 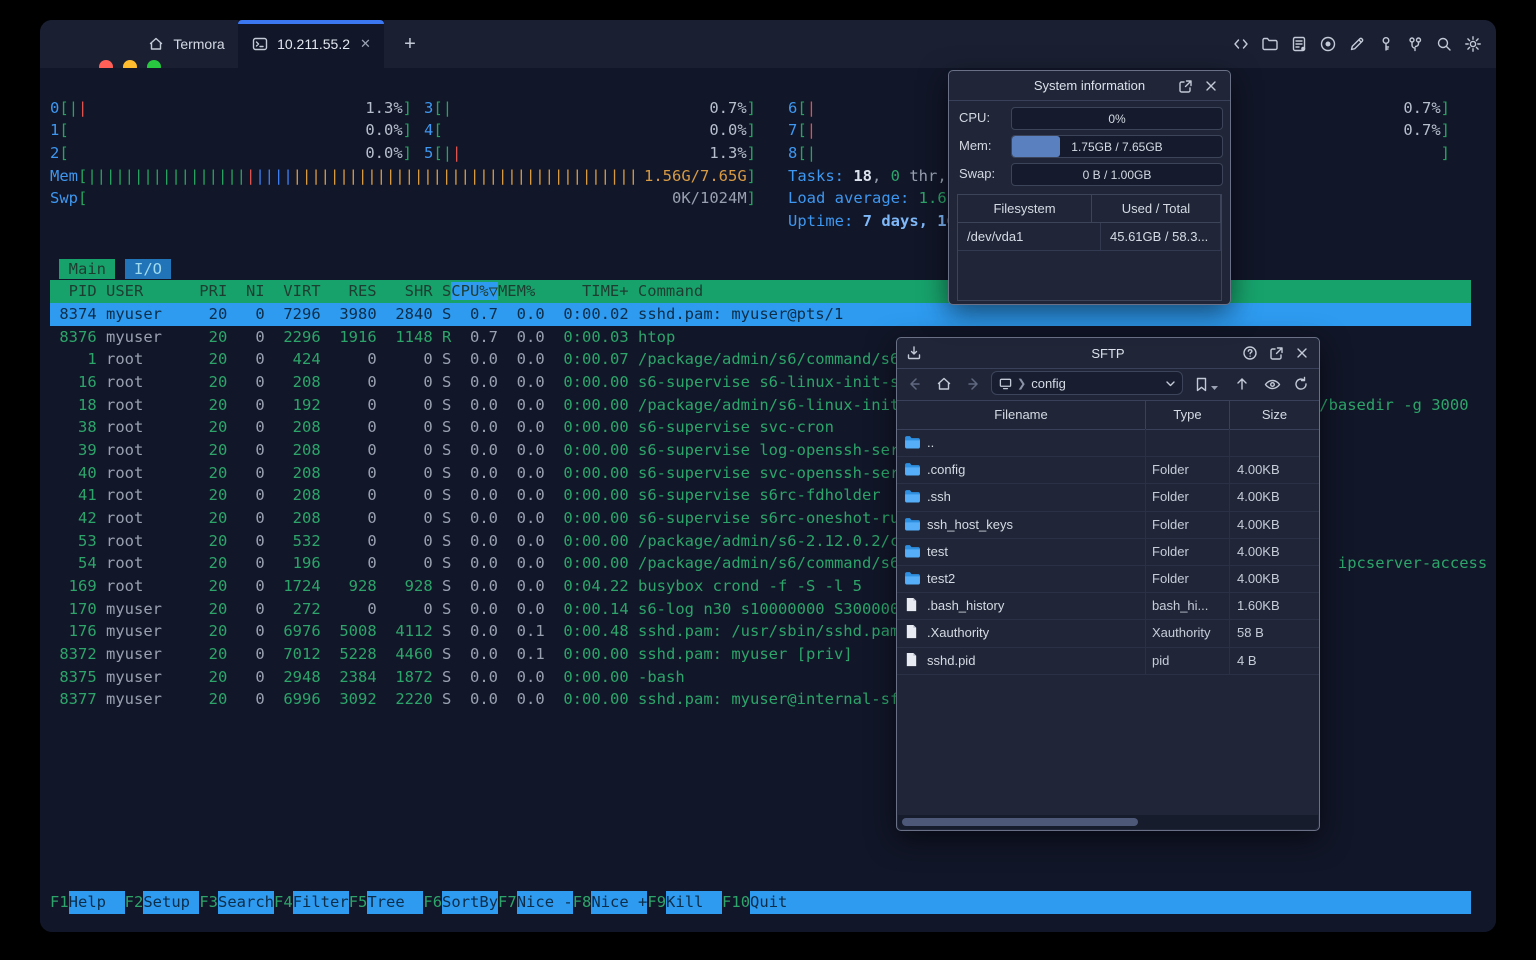 I want to click on uptime: Uptime: 7 days, 16:2, so click(x=881, y=221).